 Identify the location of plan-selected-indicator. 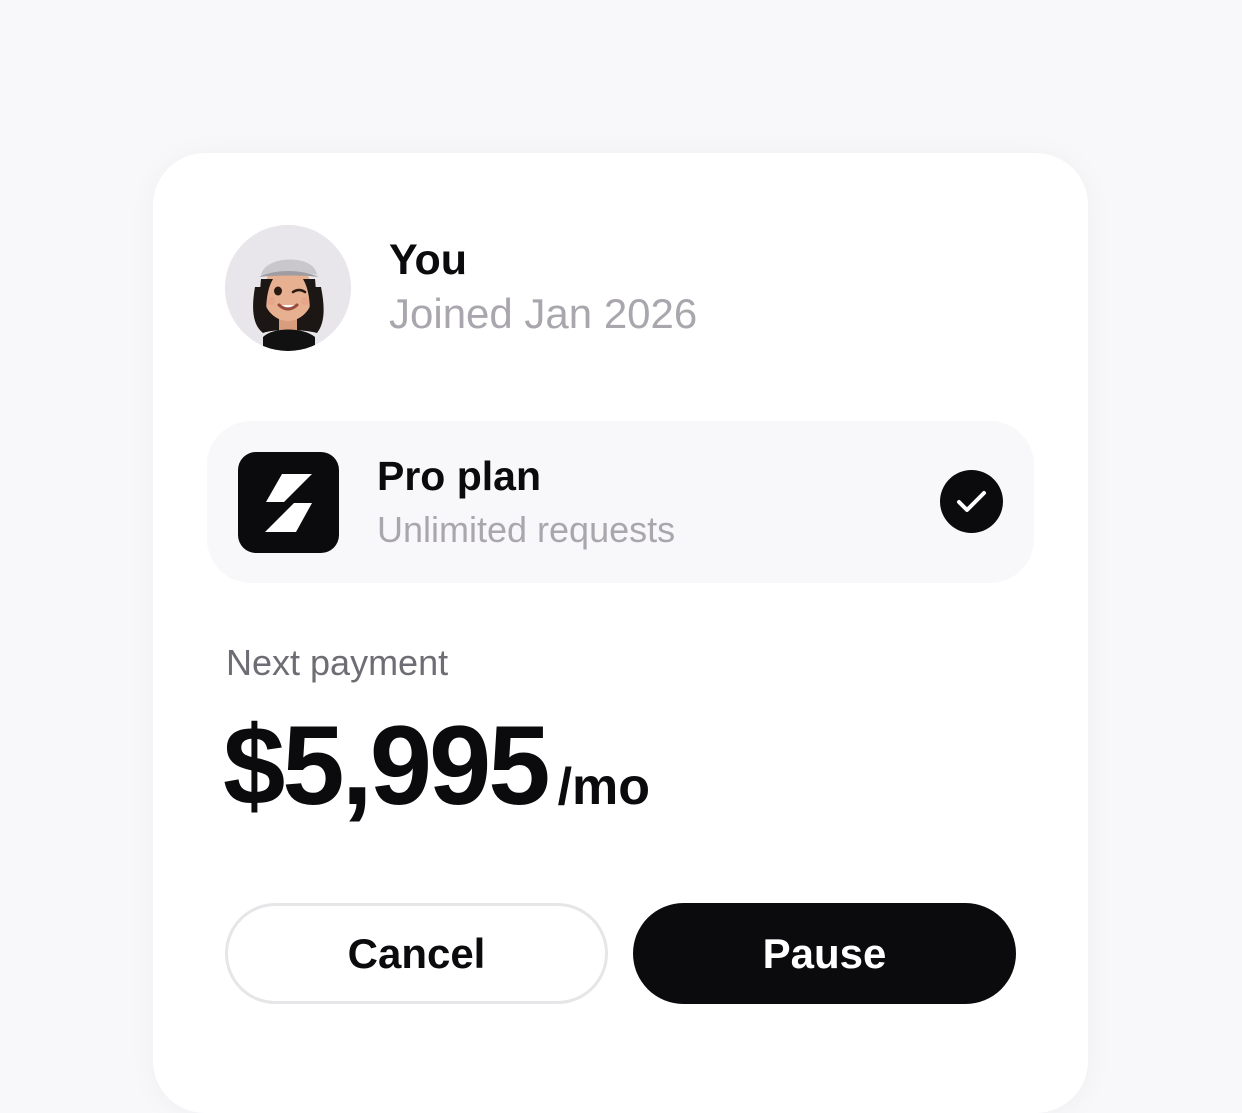
(971, 501).